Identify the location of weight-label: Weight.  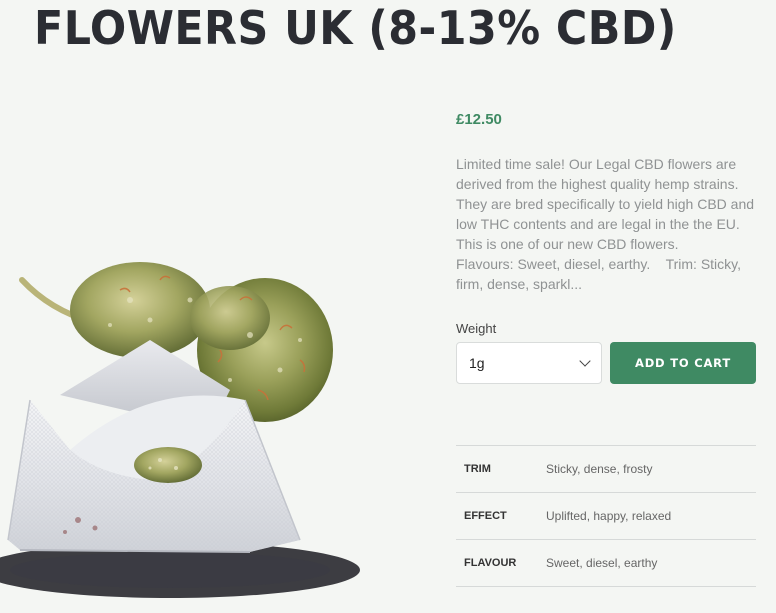
(476, 328).